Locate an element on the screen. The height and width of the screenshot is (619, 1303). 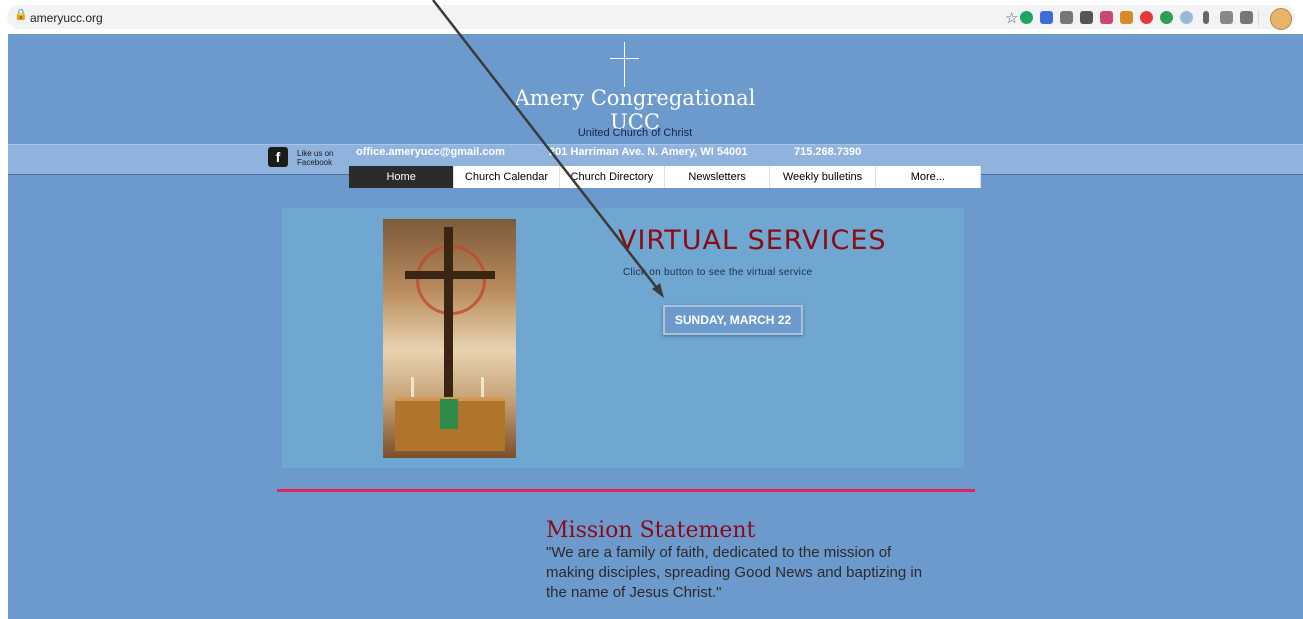
microphone-icon is located at coordinates (1206, 17).